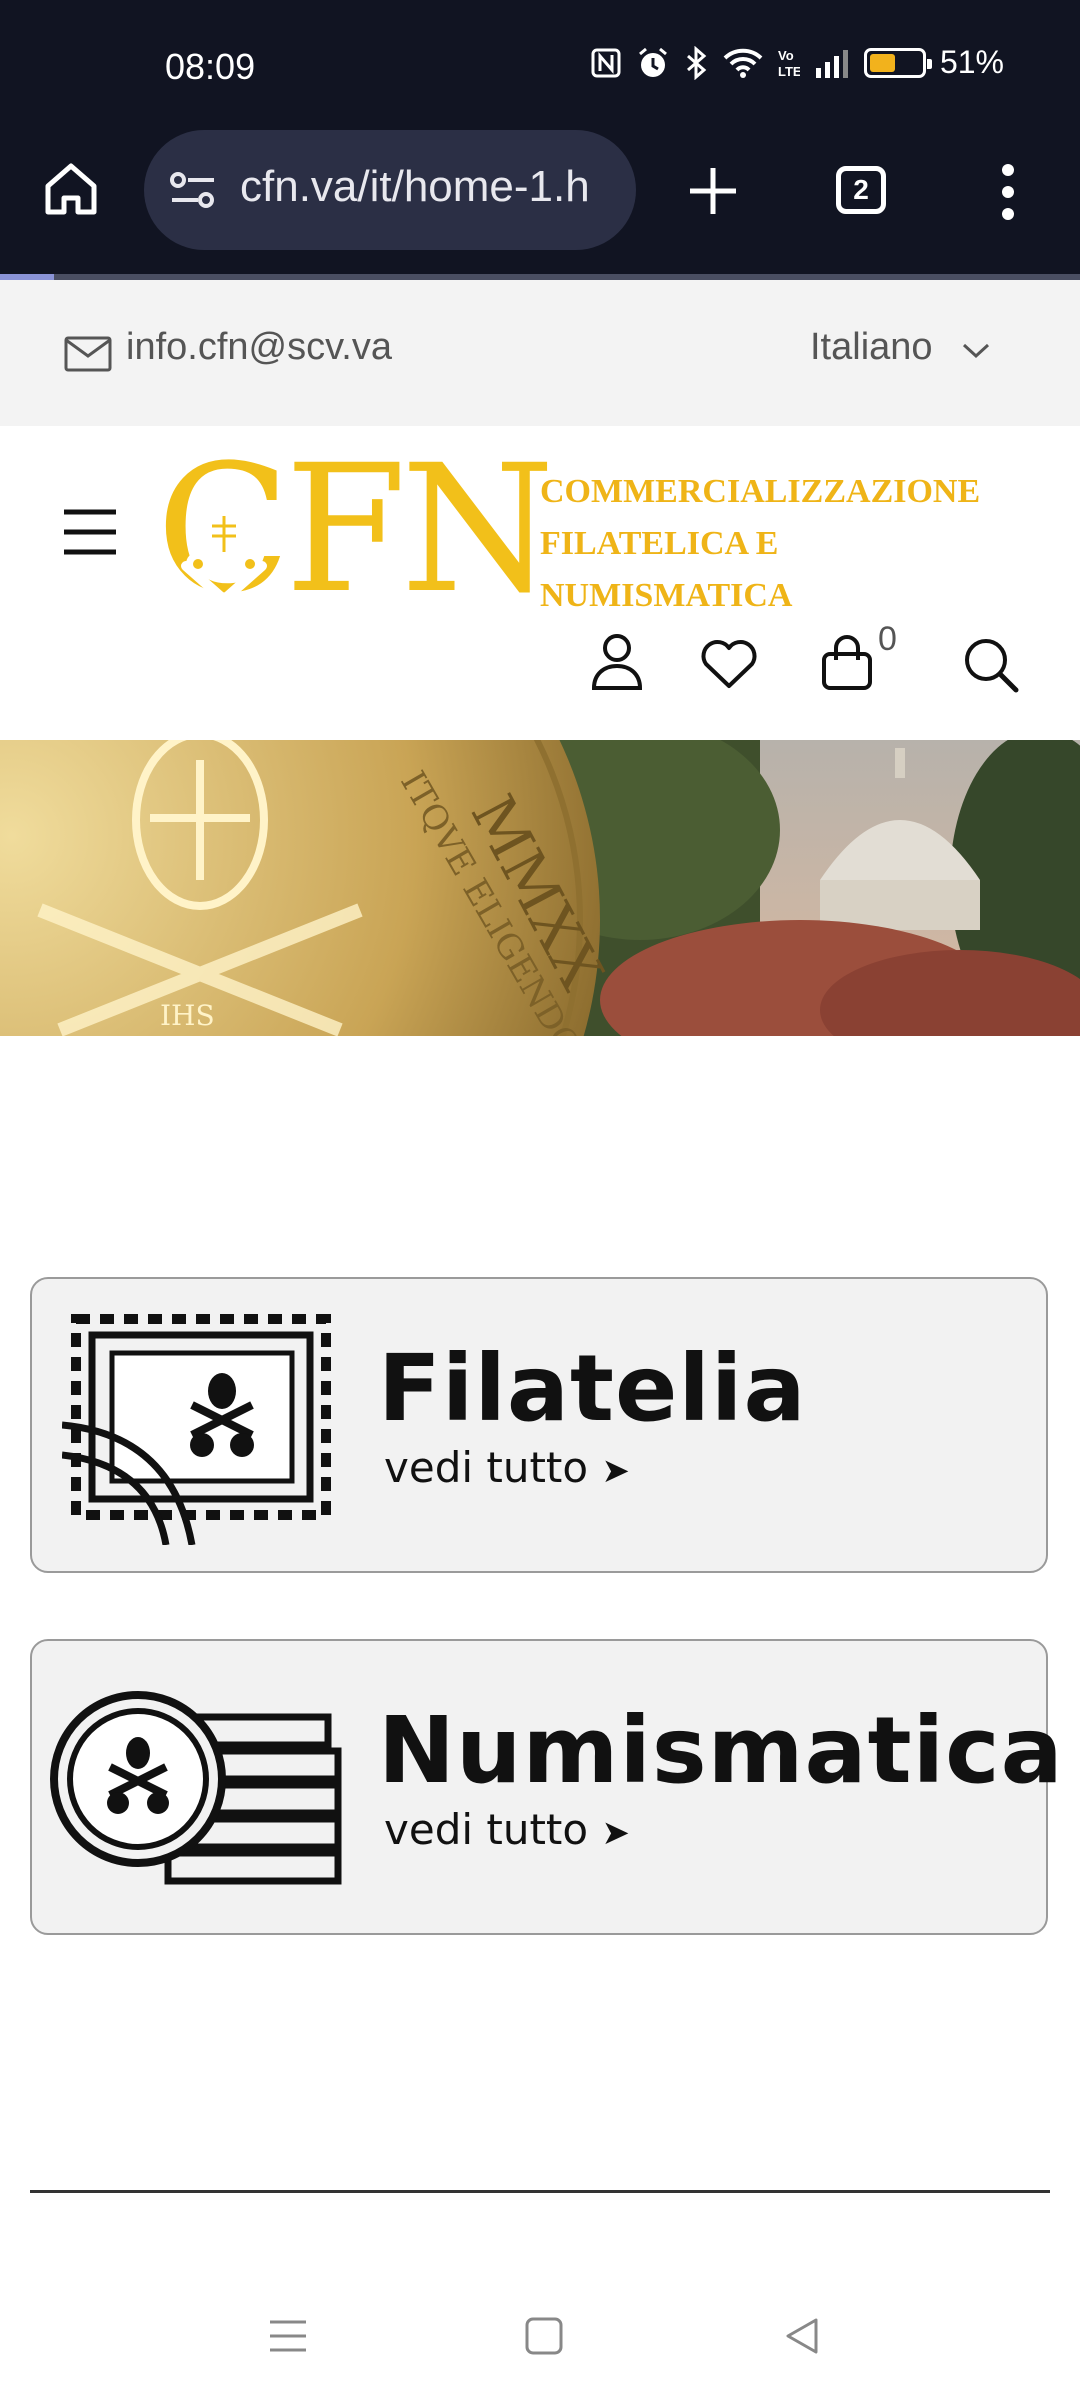 This screenshot has height=2400, width=1080. Describe the element at coordinates (540, 65) in the screenshot. I see `status-bar: 08:09 Vo LTE 51%` at that location.